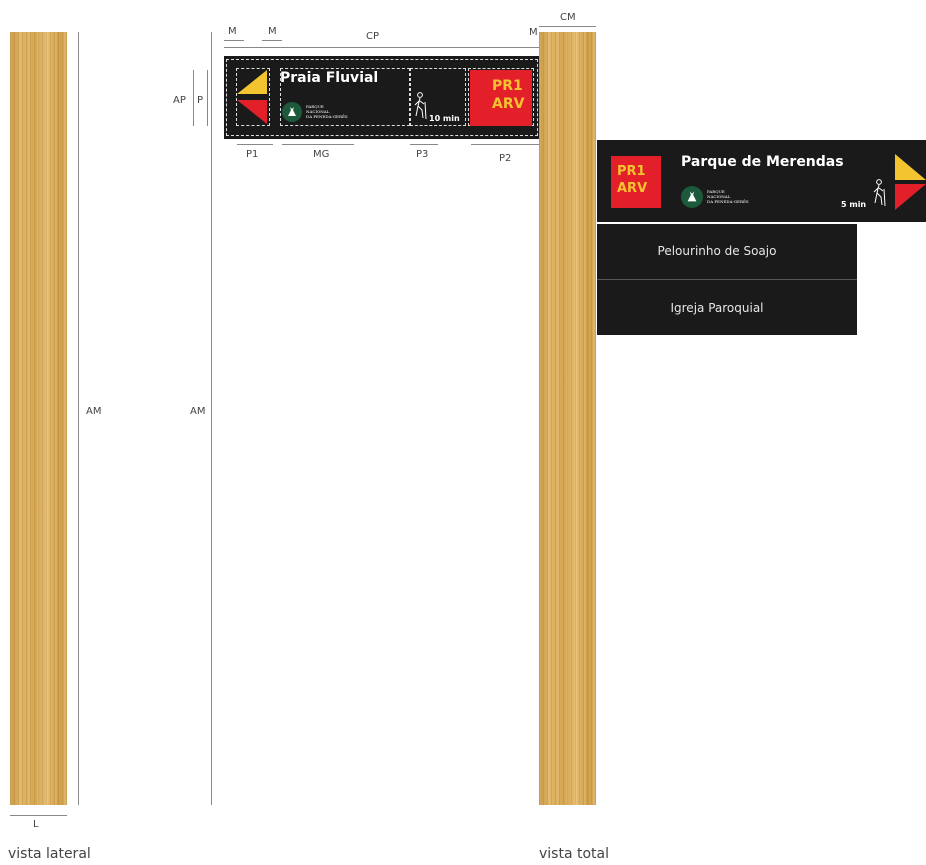 This screenshot has height=865, width=926. What do you see at coordinates (78, 418) in the screenshot?
I see `dimension-line-am-left` at bounding box center [78, 418].